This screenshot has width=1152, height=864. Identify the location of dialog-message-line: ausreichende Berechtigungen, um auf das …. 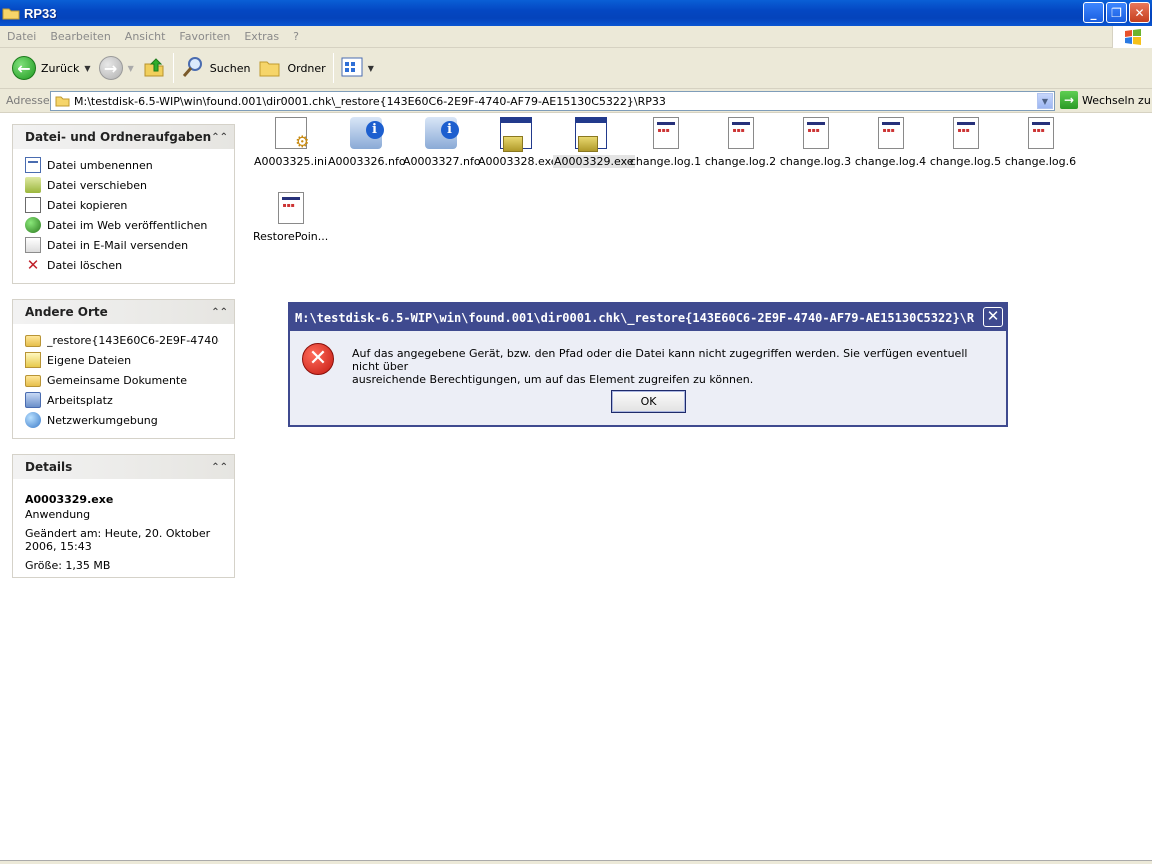
(553, 379).